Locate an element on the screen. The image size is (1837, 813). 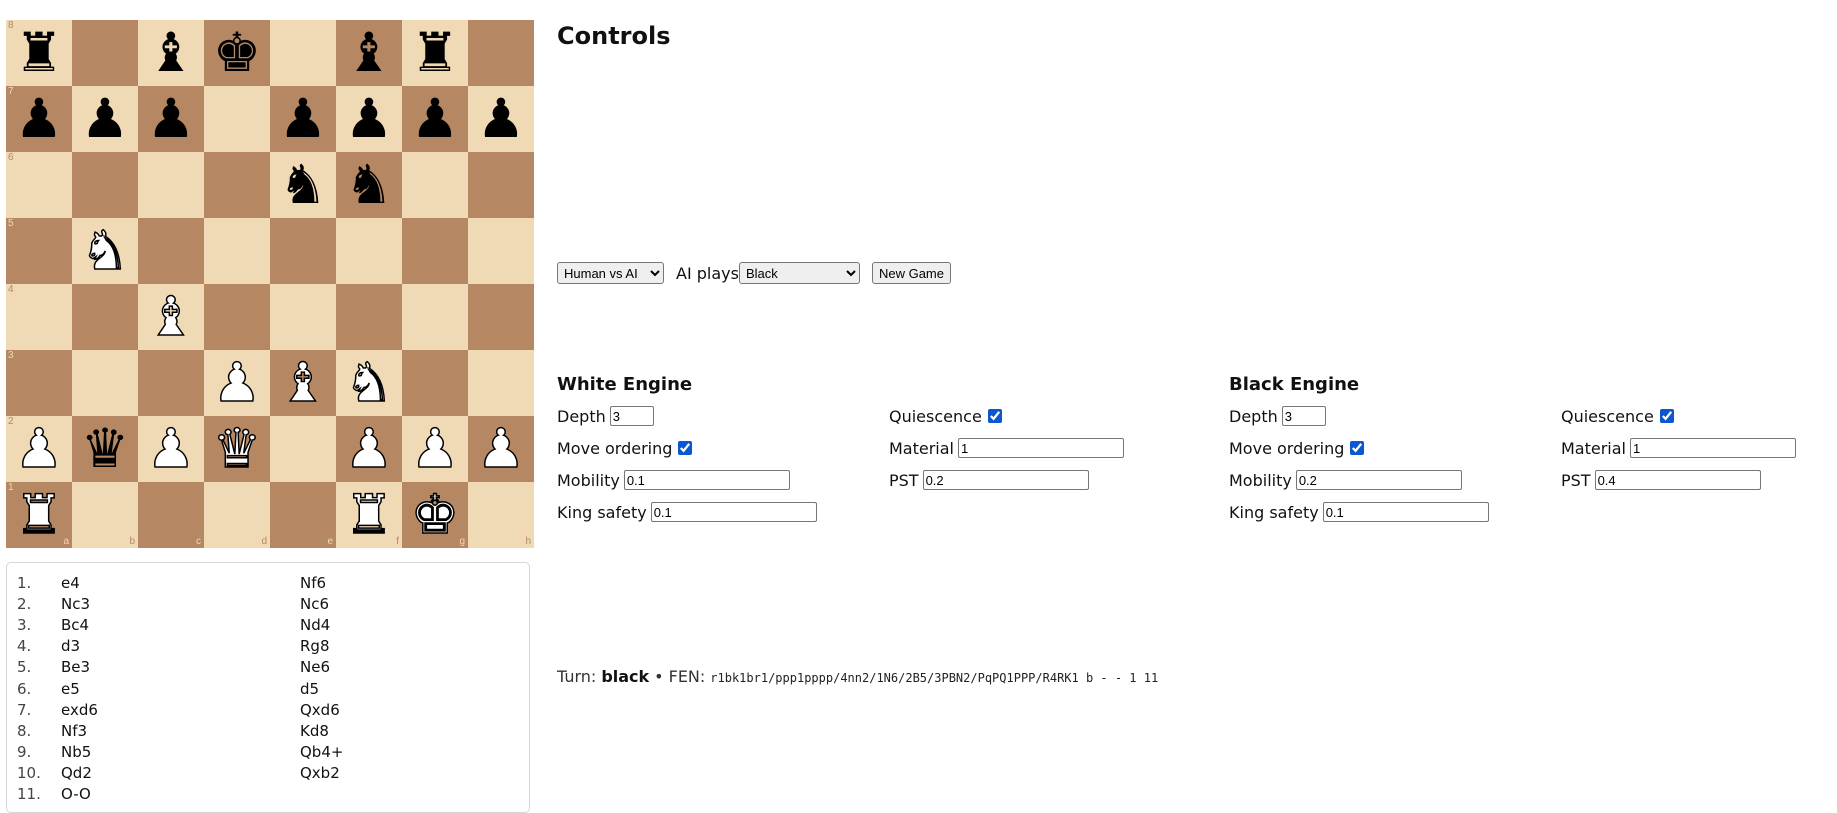
square-d4 is located at coordinates (237, 317).